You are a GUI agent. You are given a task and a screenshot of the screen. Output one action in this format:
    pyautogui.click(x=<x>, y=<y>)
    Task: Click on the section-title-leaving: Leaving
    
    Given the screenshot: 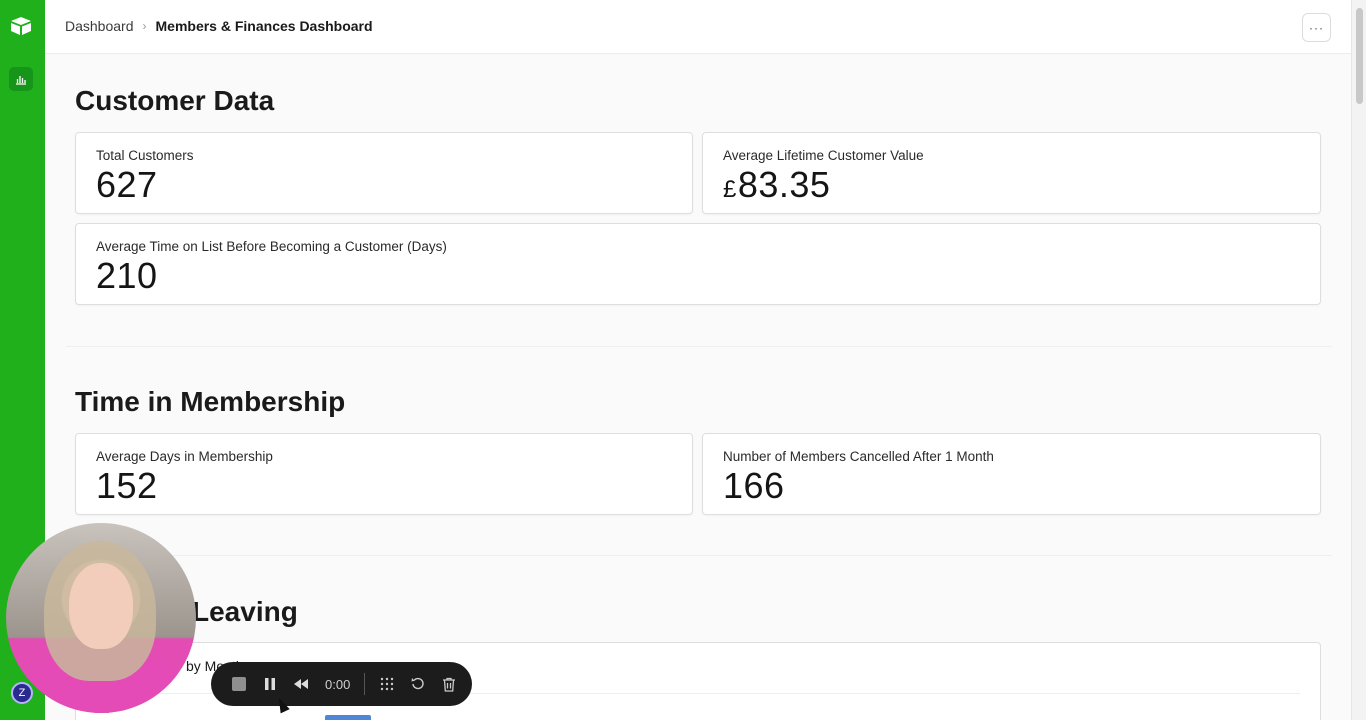 What is the action you would take?
    pyautogui.click(x=245, y=611)
    